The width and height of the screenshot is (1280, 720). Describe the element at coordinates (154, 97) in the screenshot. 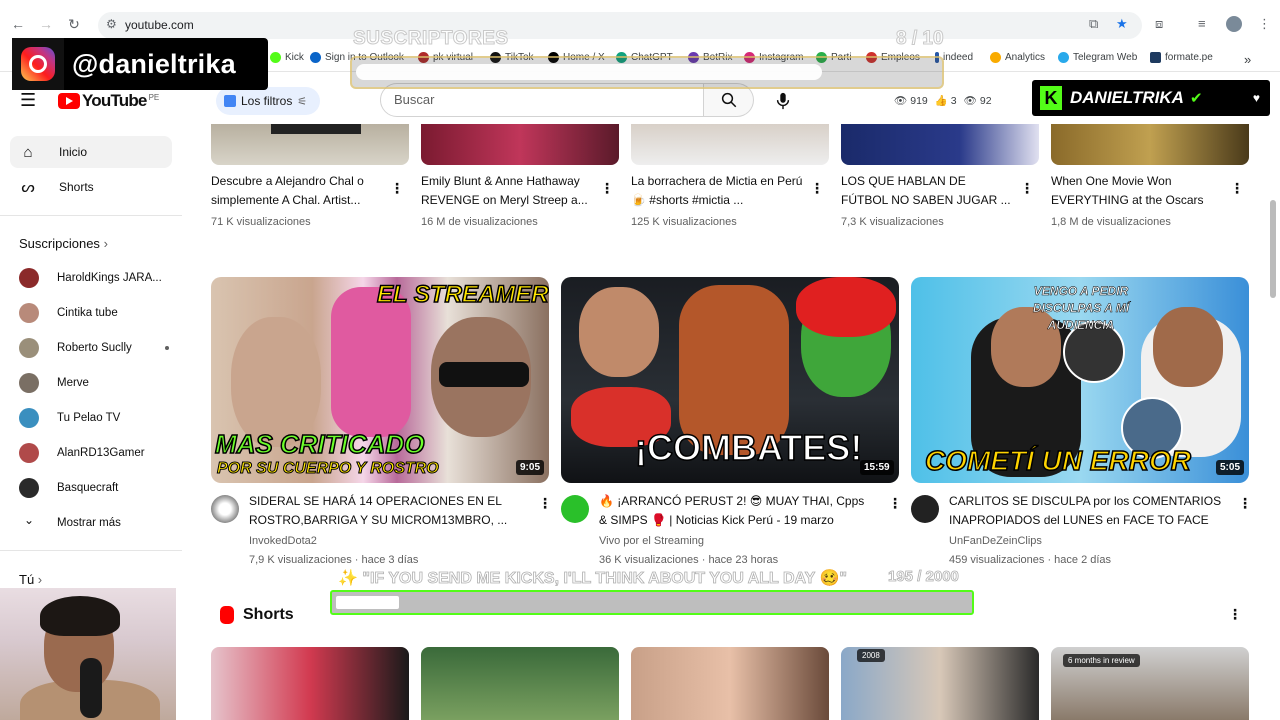

I see `country-code: PE` at that location.